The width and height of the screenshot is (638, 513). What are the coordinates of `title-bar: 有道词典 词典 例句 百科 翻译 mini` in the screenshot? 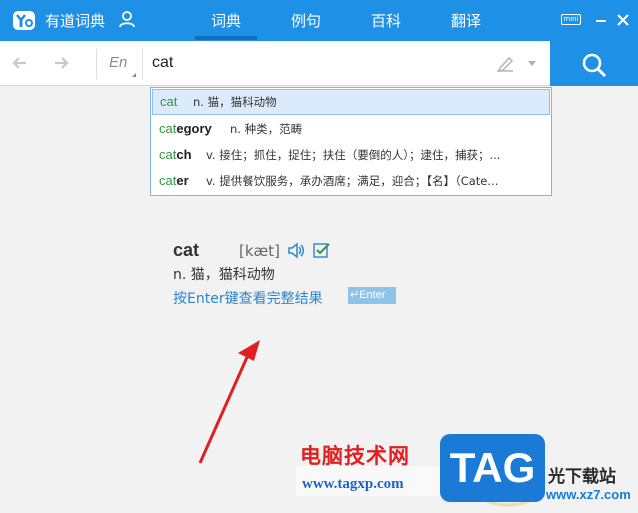 It's located at (319, 20).